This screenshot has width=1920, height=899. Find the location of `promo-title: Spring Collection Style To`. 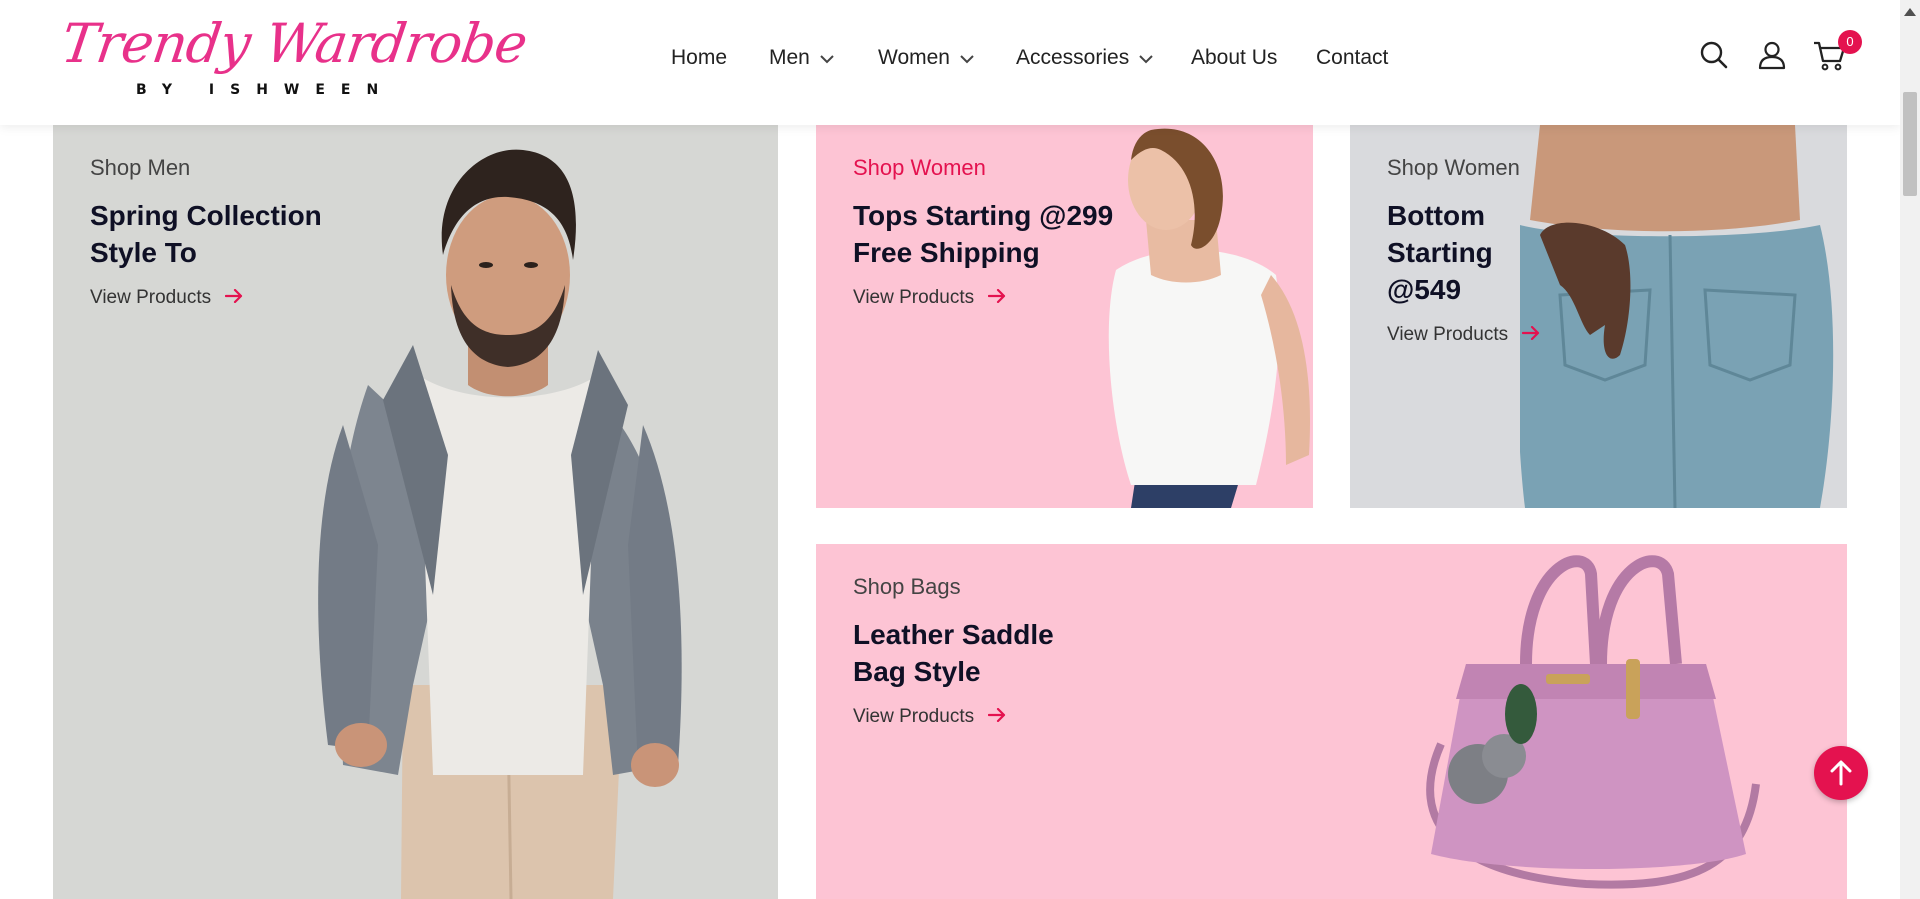

promo-title: Spring Collection Style To is located at coordinates (206, 234).